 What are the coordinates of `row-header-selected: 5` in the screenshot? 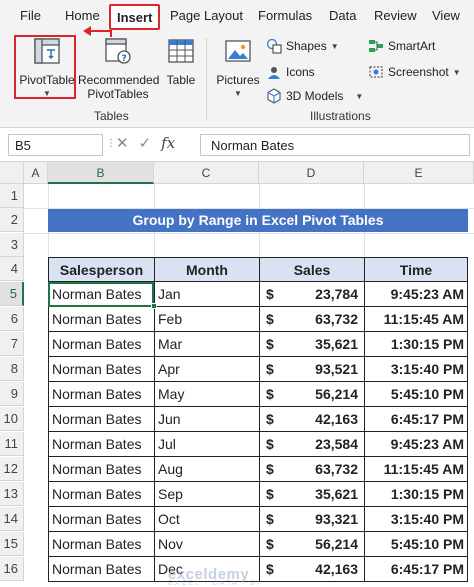 It's located at (12, 294).